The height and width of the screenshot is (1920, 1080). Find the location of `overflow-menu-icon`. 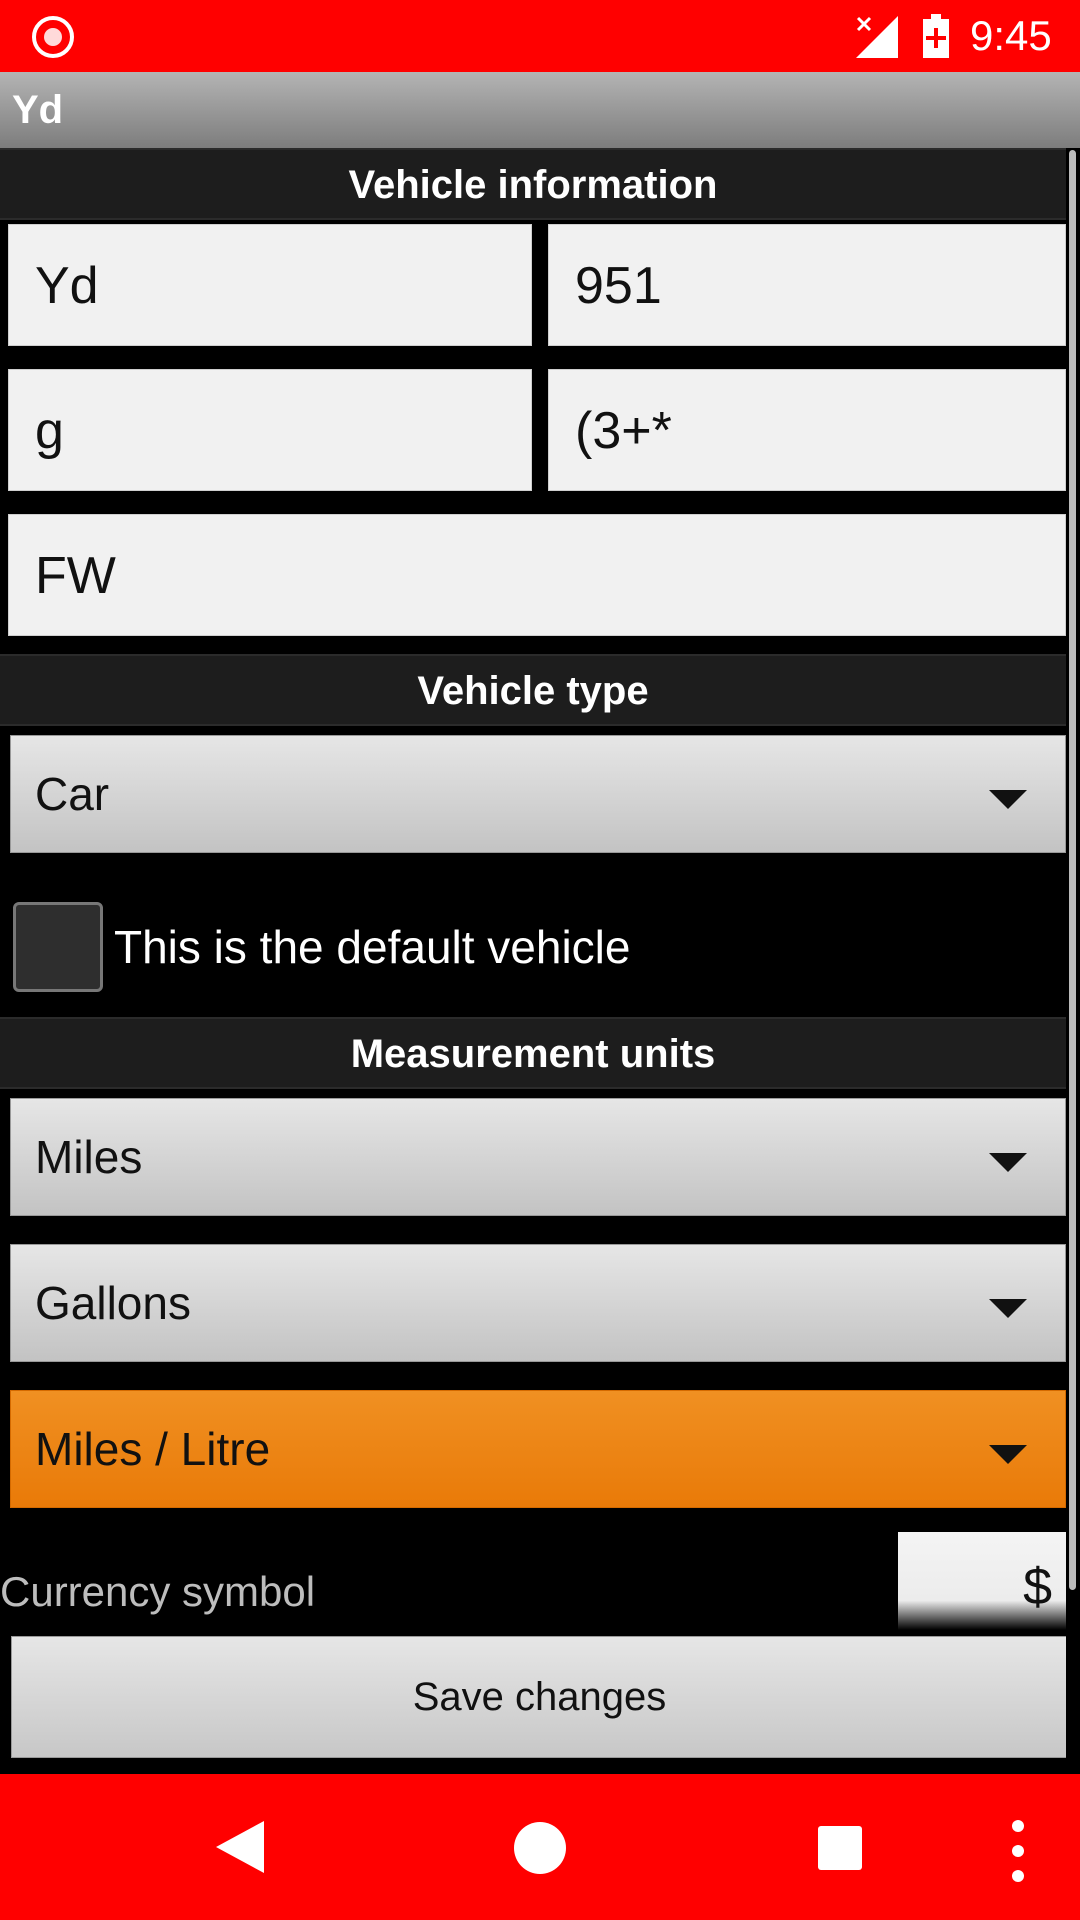

overflow-menu-icon is located at coordinates (1018, 1851).